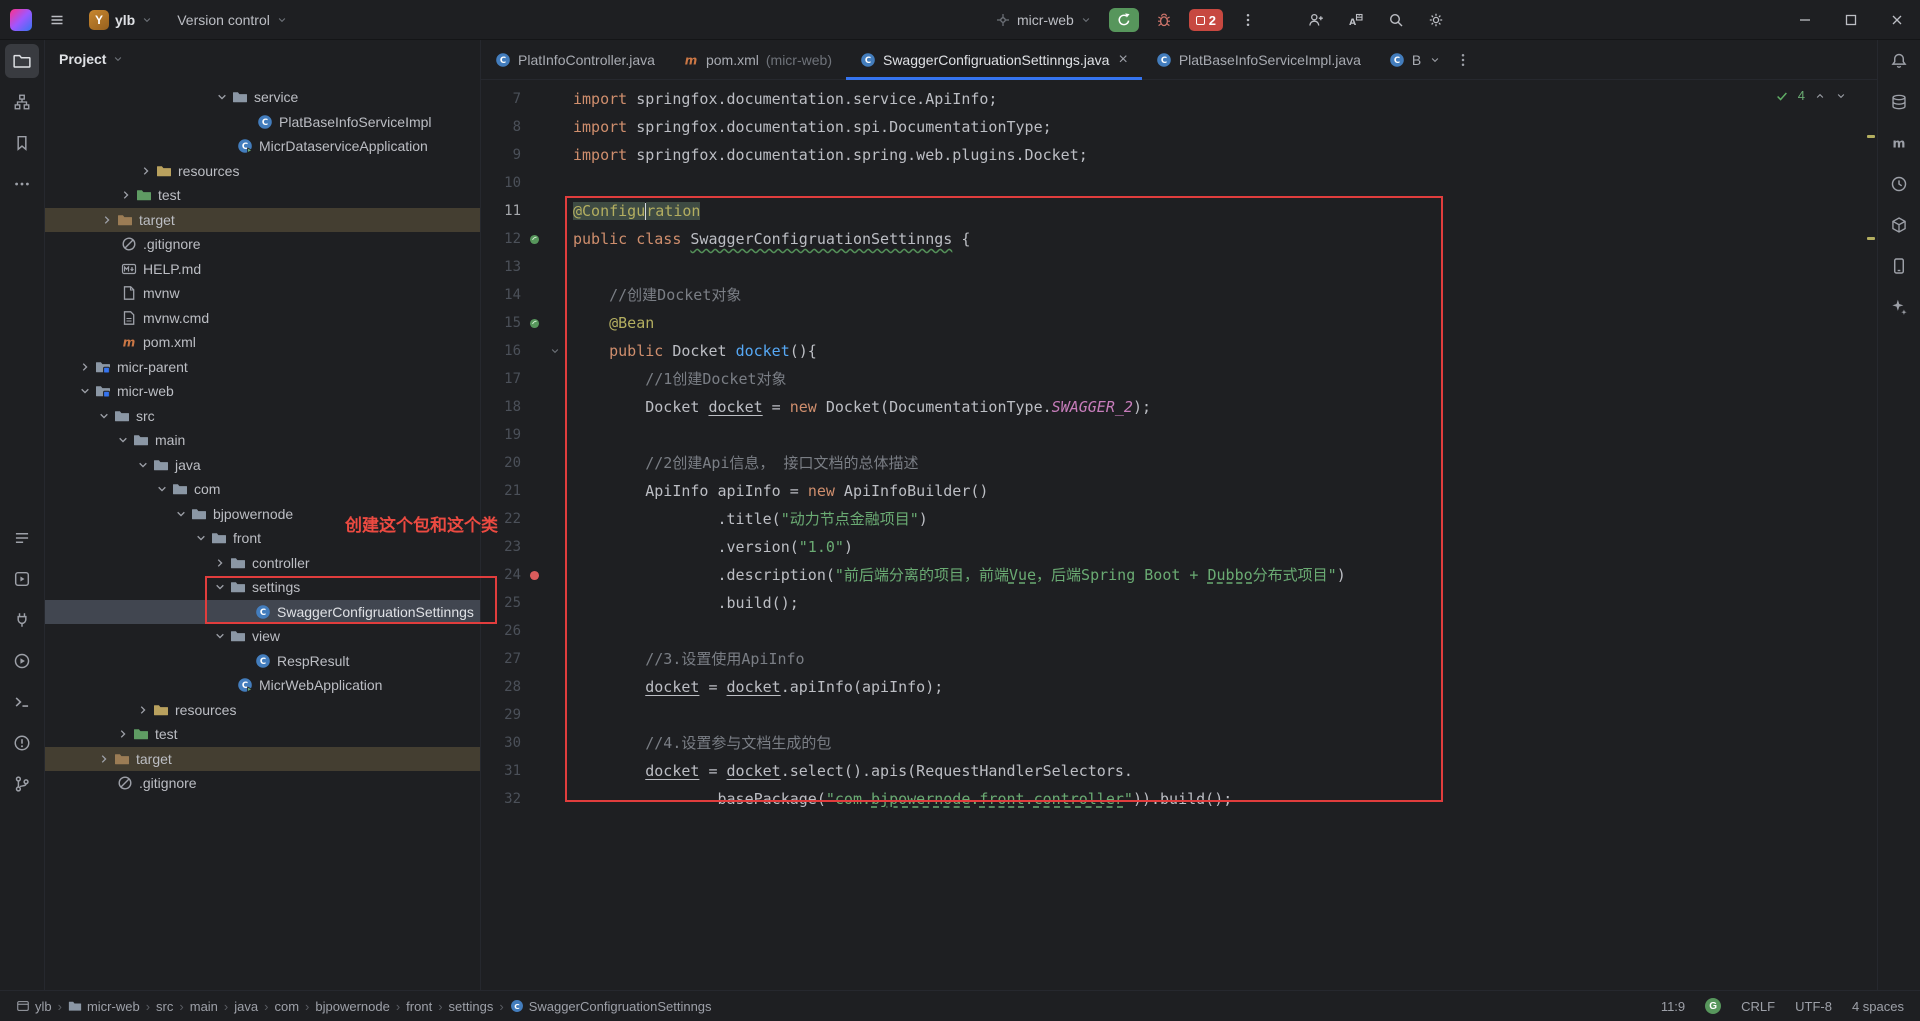 This screenshot has width=1920, height=1021. Describe the element at coordinates (104, 1006) in the screenshot. I see `breadcrumb-micr-web: micr-web` at that location.